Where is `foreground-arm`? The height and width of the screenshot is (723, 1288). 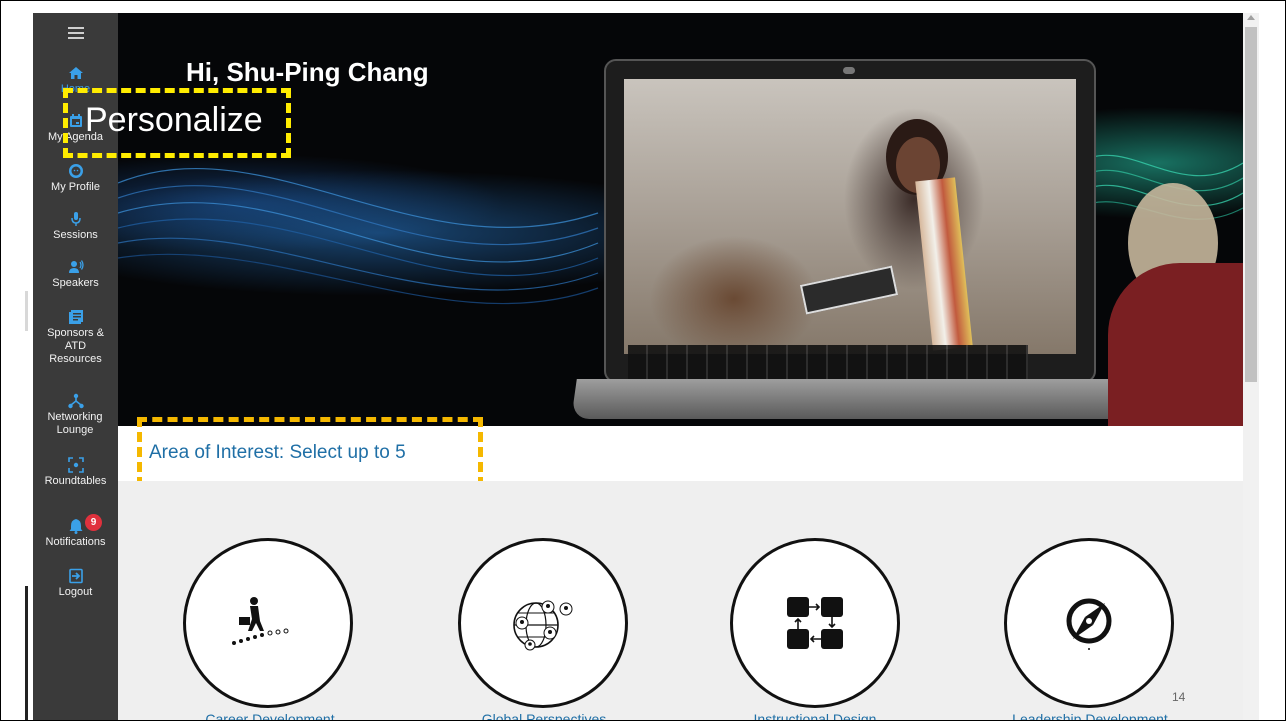
foreground-arm is located at coordinates (1175, 344).